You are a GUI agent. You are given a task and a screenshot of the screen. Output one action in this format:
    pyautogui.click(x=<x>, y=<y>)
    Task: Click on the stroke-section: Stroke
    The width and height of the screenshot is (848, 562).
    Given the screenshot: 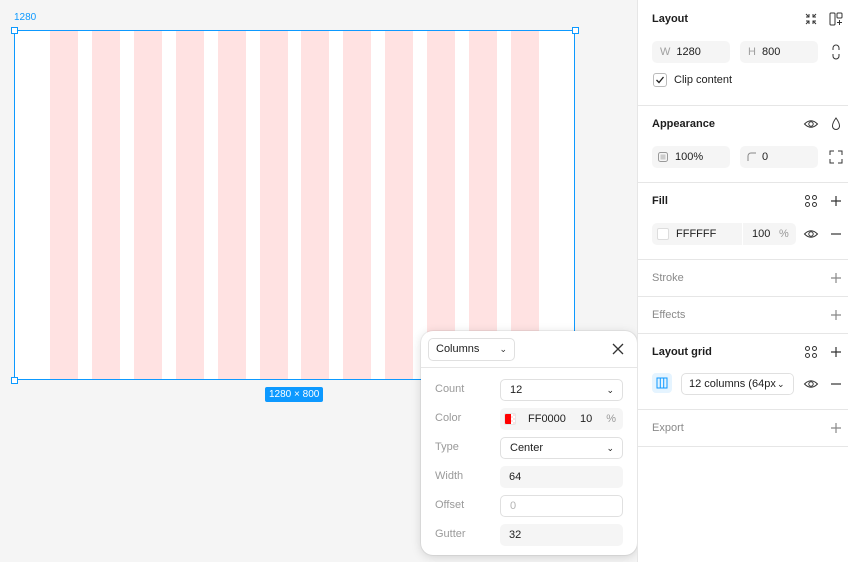 What is the action you would take?
    pyautogui.click(x=743, y=278)
    